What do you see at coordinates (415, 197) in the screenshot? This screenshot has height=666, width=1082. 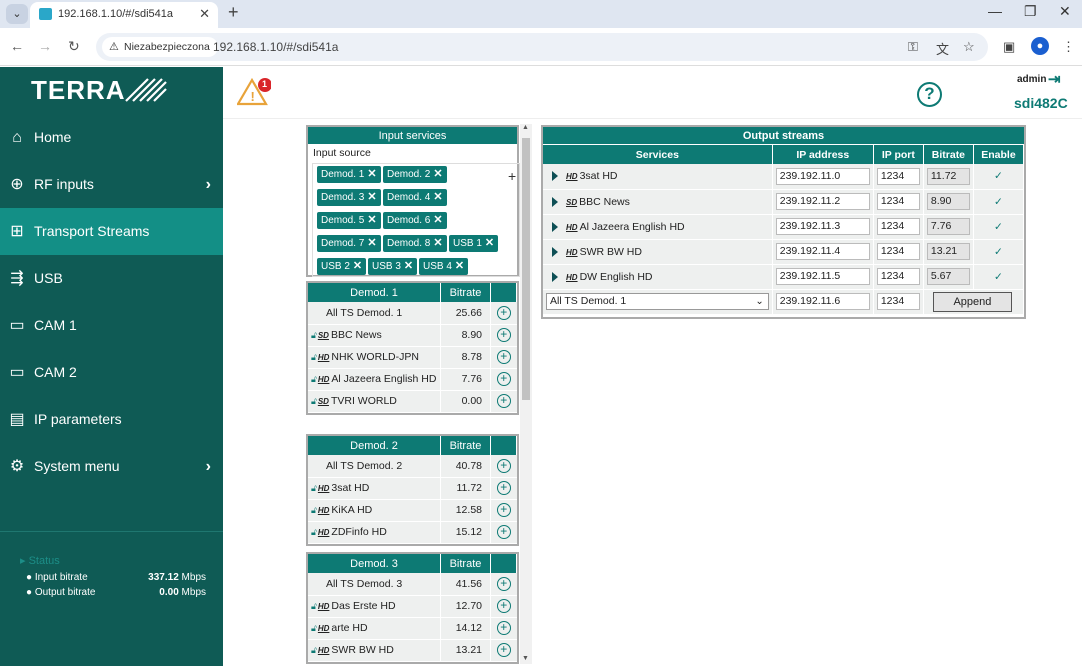 I see `source-chip: Demod. 4 ✕` at bounding box center [415, 197].